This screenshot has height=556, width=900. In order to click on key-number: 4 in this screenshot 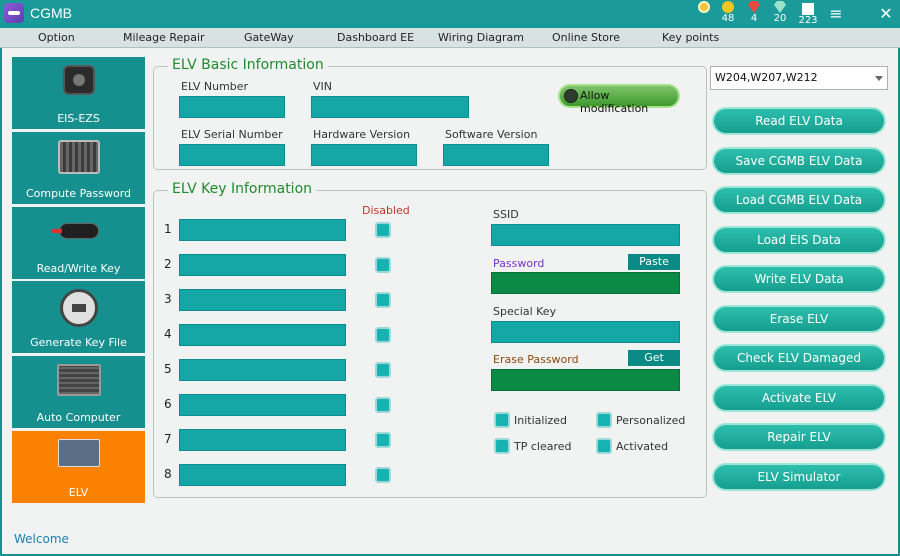, I will do `click(168, 334)`.